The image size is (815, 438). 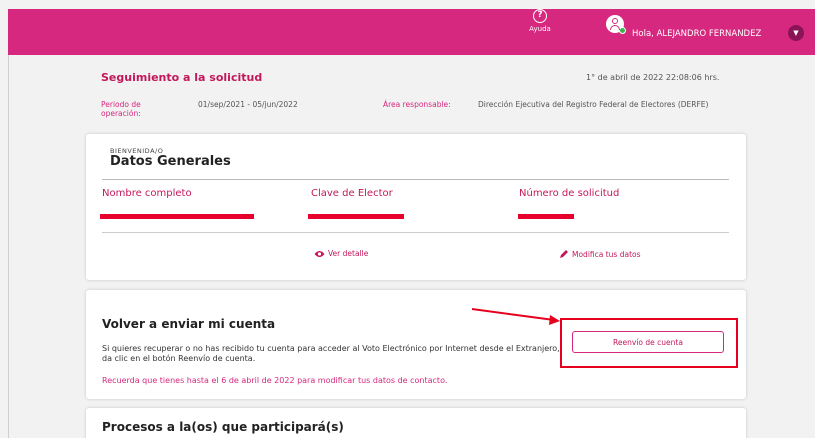 I want to click on ver-detalle-link: Ver detalle, so click(x=341, y=253).